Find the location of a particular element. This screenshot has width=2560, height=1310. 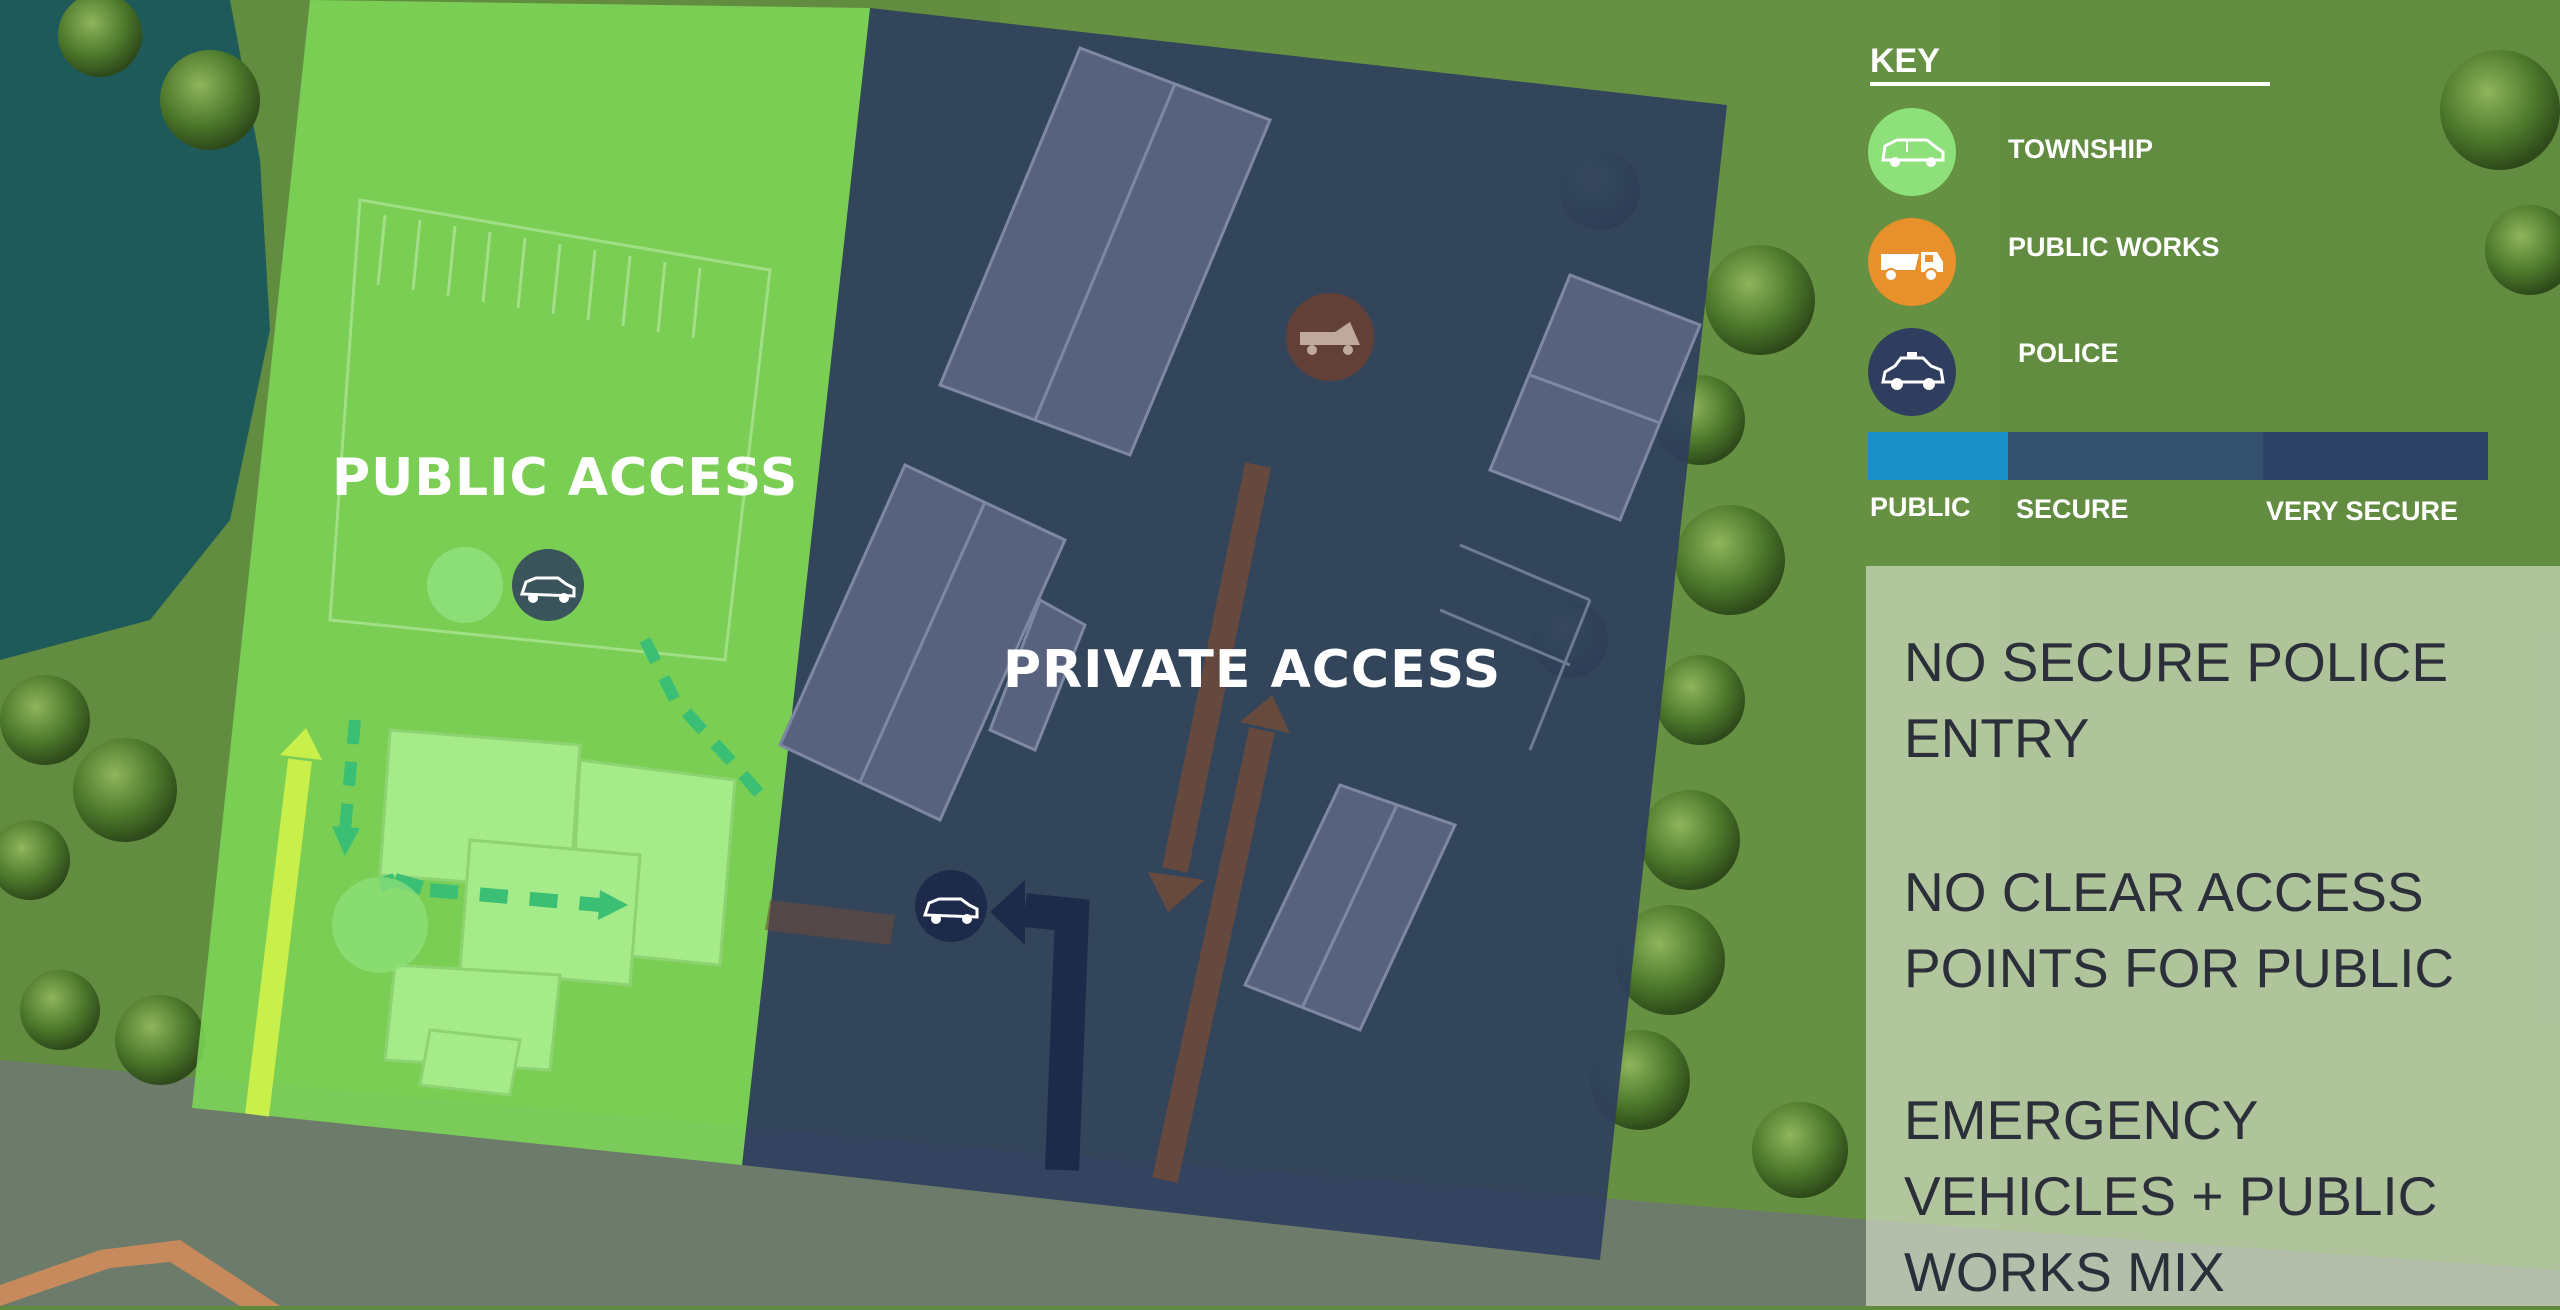

key-label-public-works: PUBLIC WORKS is located at coordinates (2114, 247).